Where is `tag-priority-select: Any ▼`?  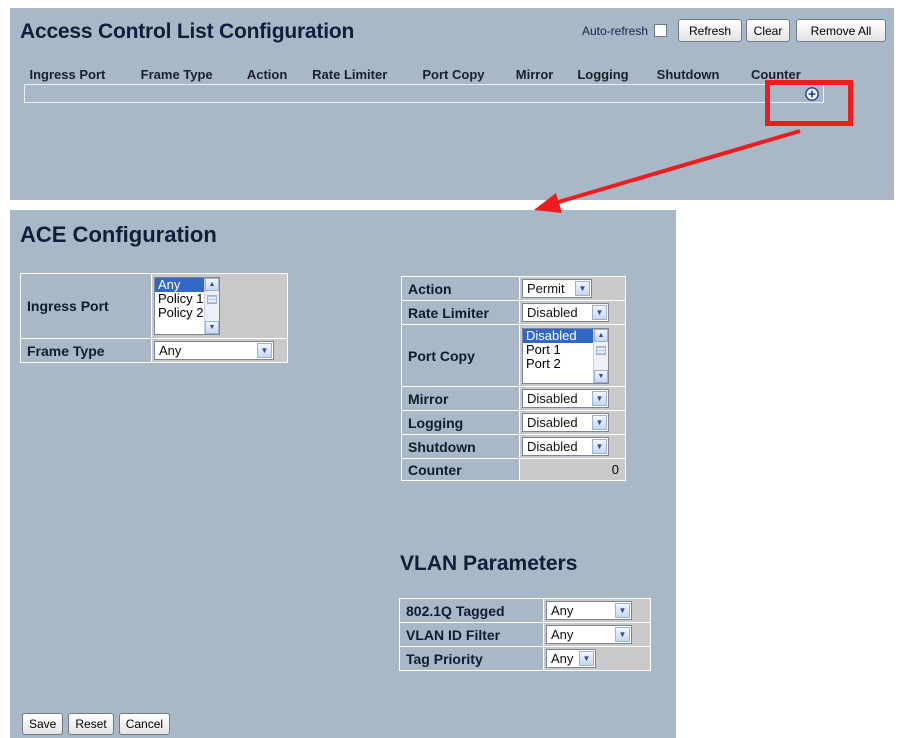
tag-priority-select: Any ▼ is located at coordinates (571, 658).